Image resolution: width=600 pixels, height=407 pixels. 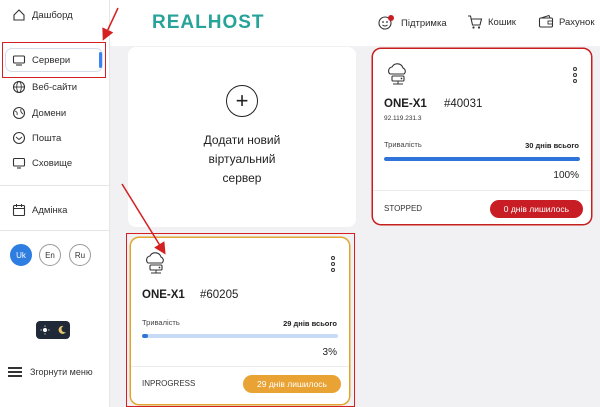 What do you see at coordinates (19, 60) in the screenshot?
I see `server-icon` at bounding box center [19, 60].